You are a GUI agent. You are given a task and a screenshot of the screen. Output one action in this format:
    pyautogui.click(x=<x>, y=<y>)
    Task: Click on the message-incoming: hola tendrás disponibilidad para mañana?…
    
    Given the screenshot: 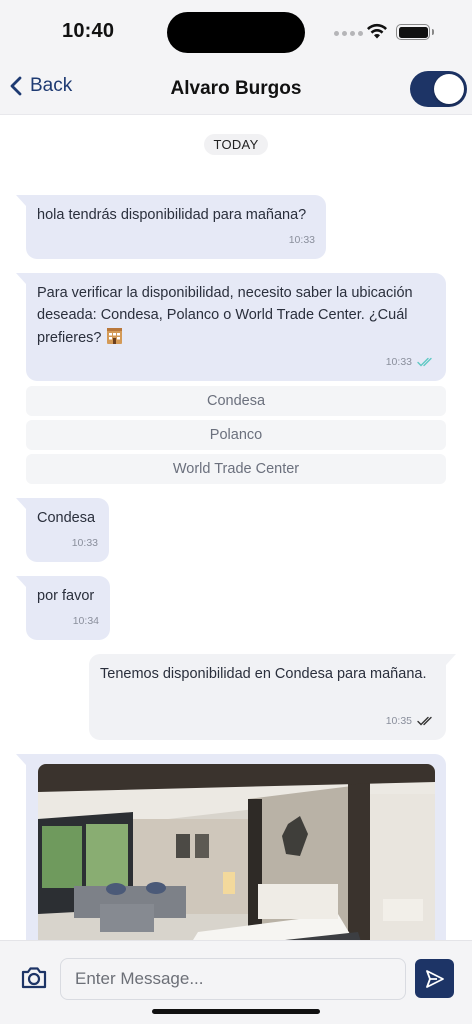 What is the action you would take?
    pyautogui.click(x=171, y=227)
    